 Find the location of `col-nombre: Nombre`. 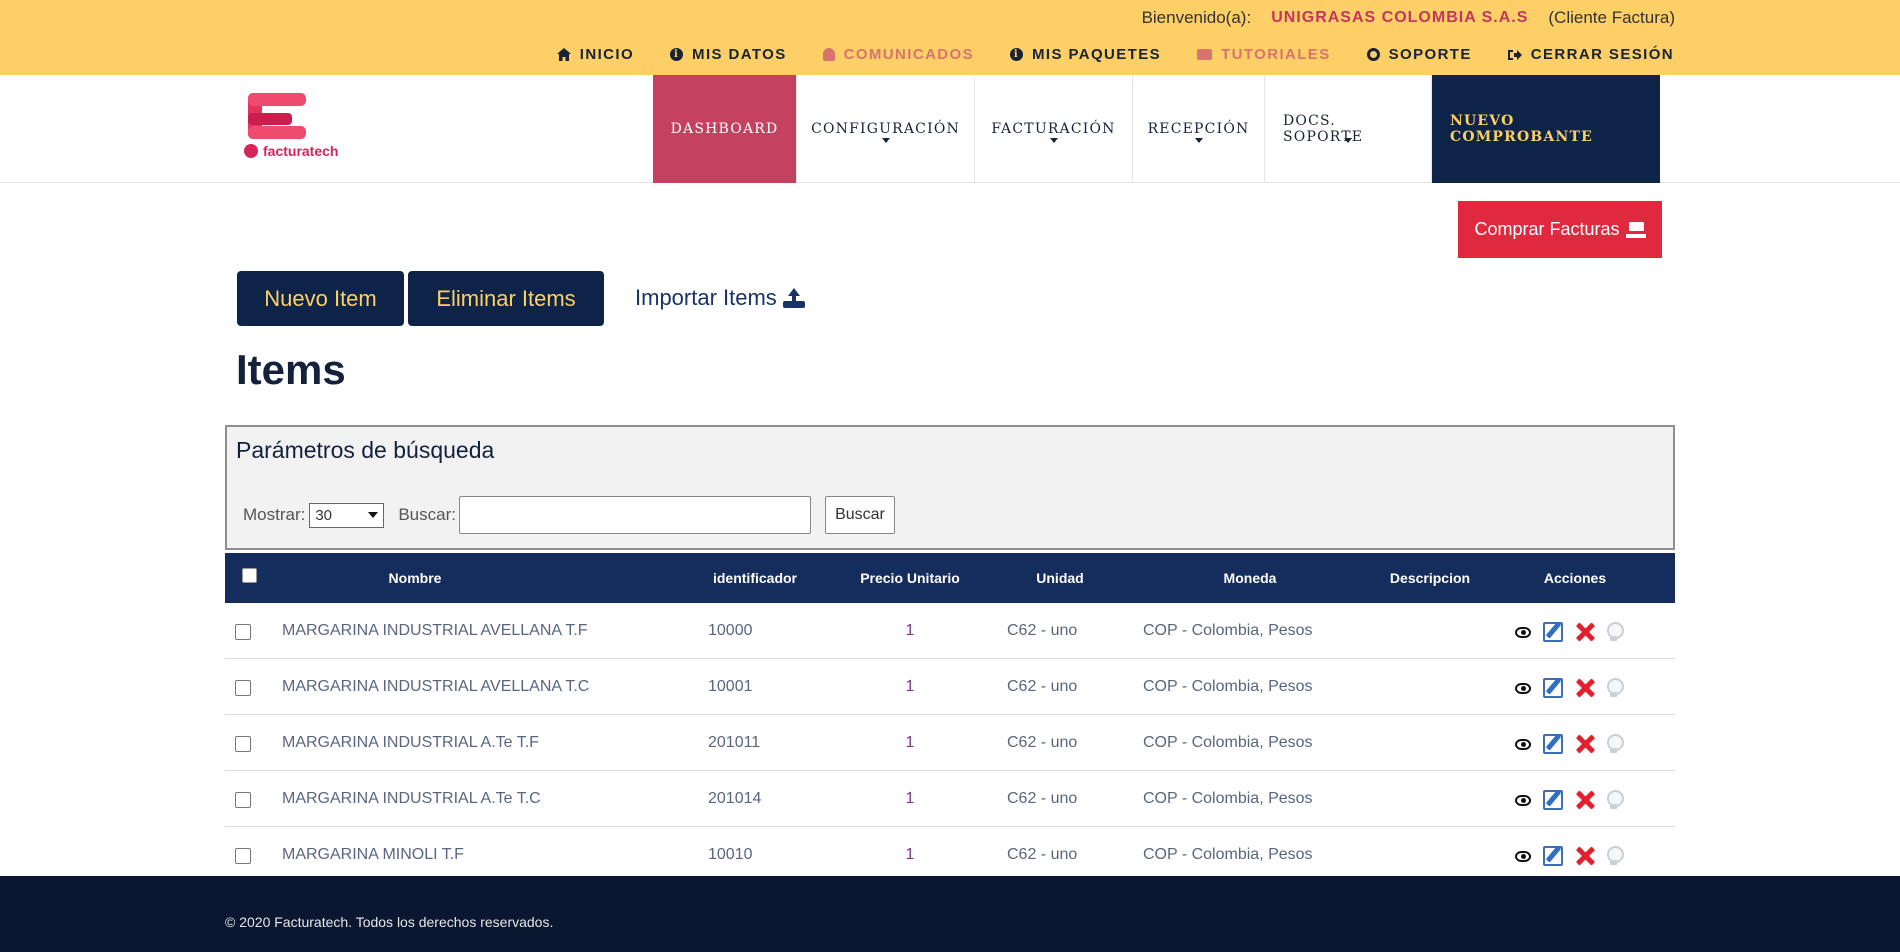

col-nombre: Nombre is located at coordinates (415, 578).